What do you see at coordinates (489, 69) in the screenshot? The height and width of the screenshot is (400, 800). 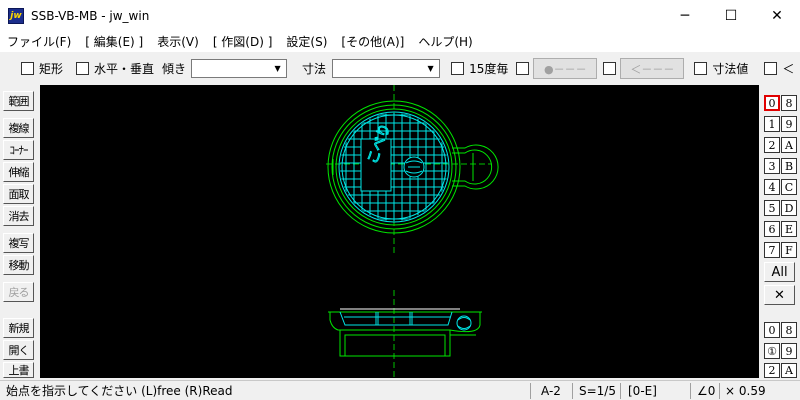 I see `deg15-label: 15度毎` at bounding box center [489, 69].